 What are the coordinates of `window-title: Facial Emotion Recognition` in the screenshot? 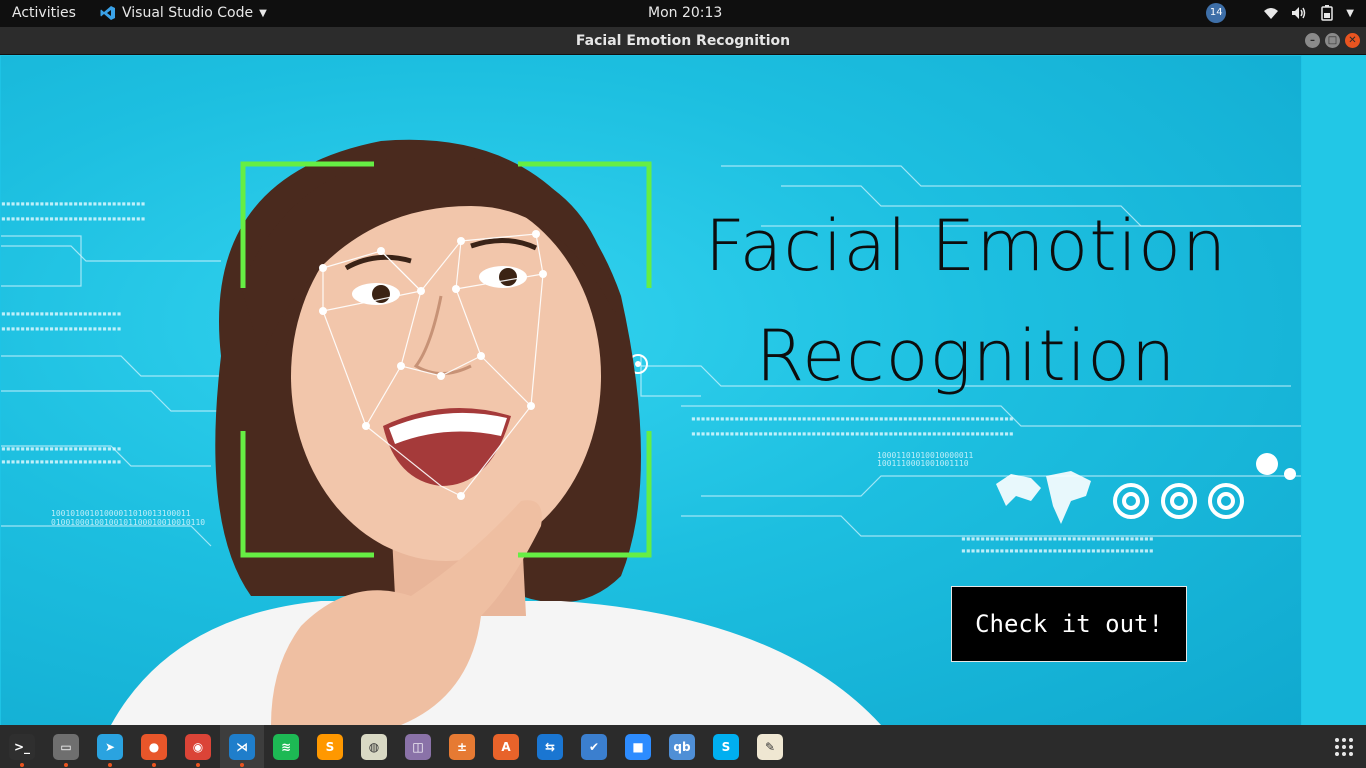 It's located at (683, 41).